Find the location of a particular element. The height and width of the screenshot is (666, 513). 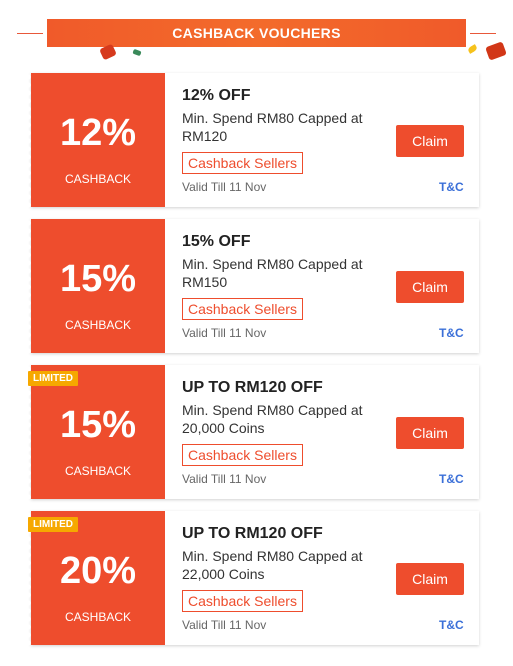

voucher-description: Min. Spend RM80 Capped at 20,000 Coins is located at coordinates (272, 419).